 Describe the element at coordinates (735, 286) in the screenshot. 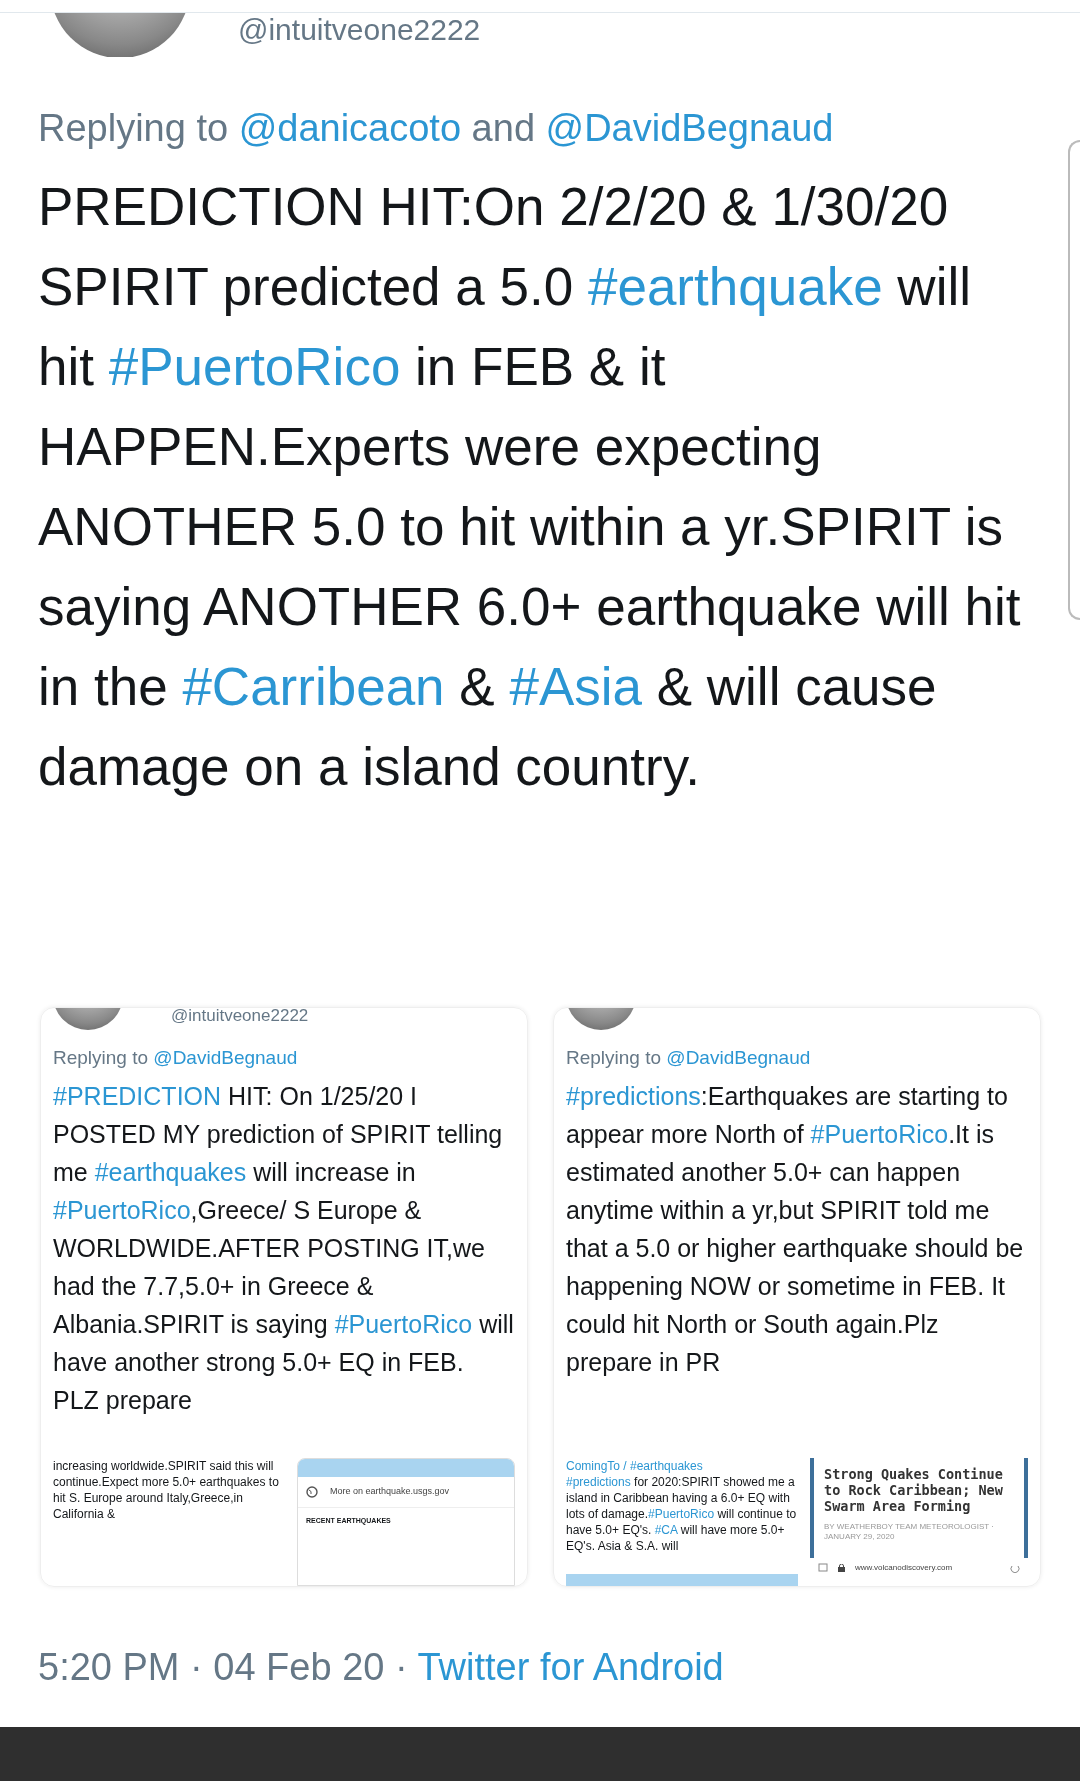

I see `hashtag-link: #earthquake` at that location.